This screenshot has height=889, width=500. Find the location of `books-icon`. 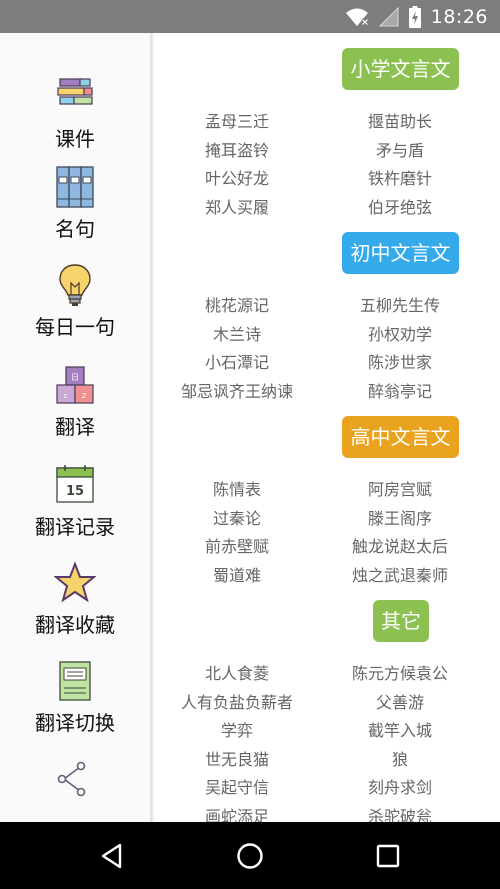

books-icon is located at coordinates (75, 187).